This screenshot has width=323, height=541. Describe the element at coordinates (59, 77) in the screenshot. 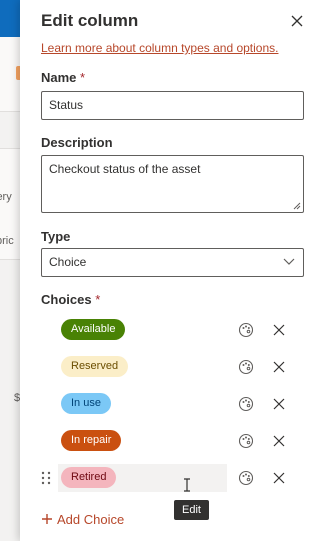

I see `name-label-text: Name` at that location.